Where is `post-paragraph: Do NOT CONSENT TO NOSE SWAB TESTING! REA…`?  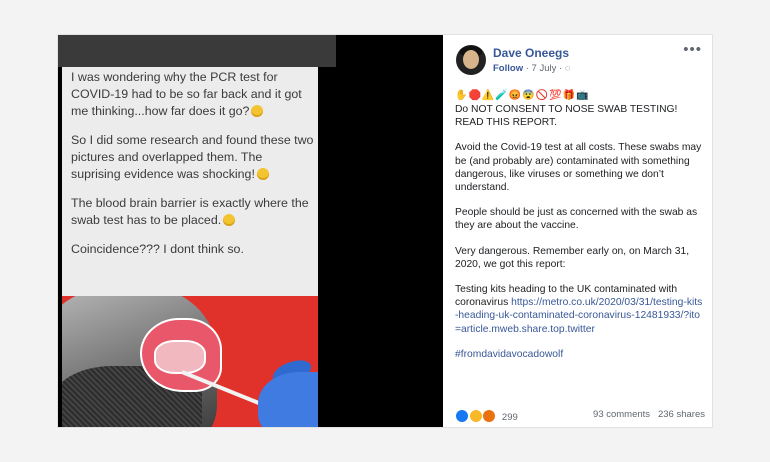 post-paragraph: Do NOT CONSENT TO NOSE SWAB TESTING! REA… is located at coordinates (566, 116).